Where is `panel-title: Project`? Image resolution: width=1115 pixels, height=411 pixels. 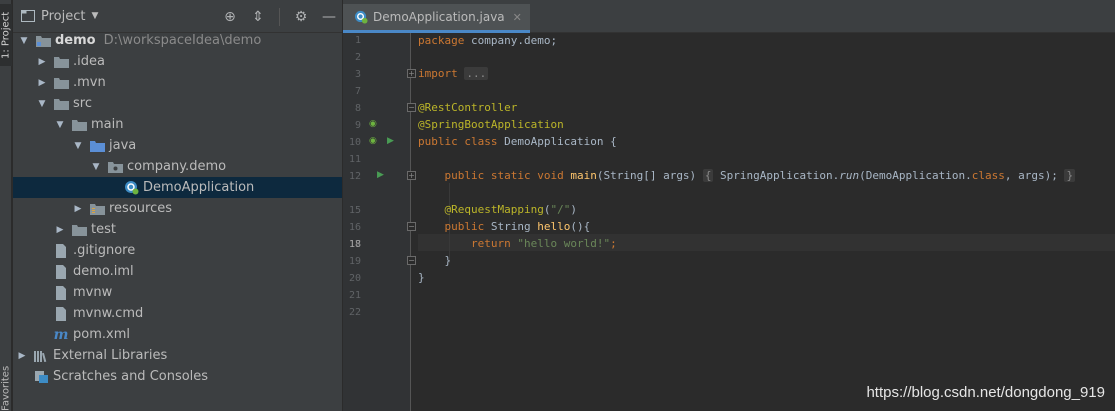 panel-title: Project is located at coordinates (63, 16).